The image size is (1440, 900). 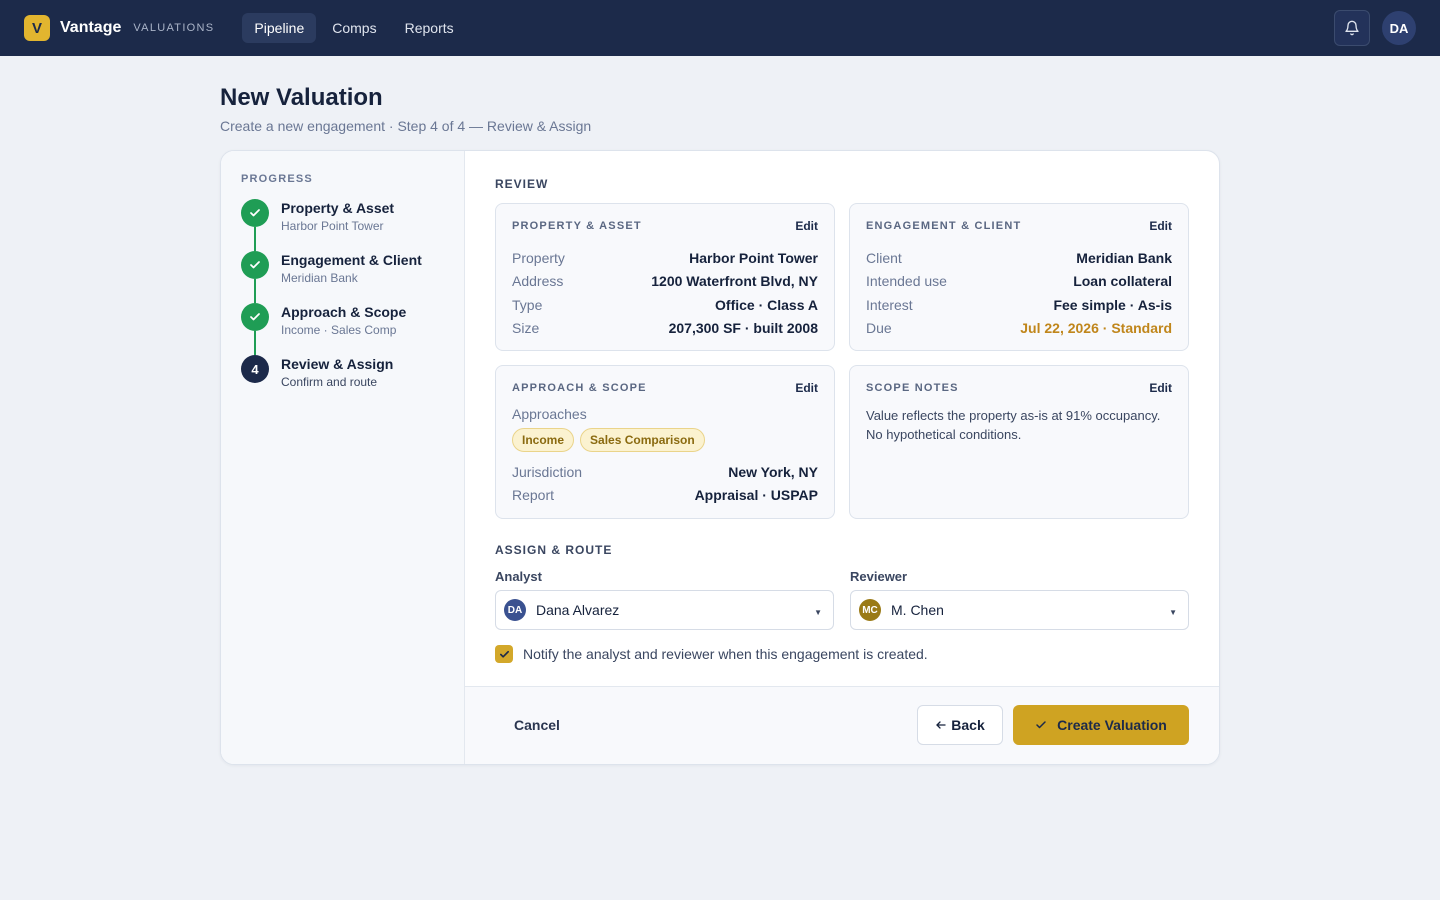 I want to click on reviewer-value: M. Chen, so click(x=917, y=610).